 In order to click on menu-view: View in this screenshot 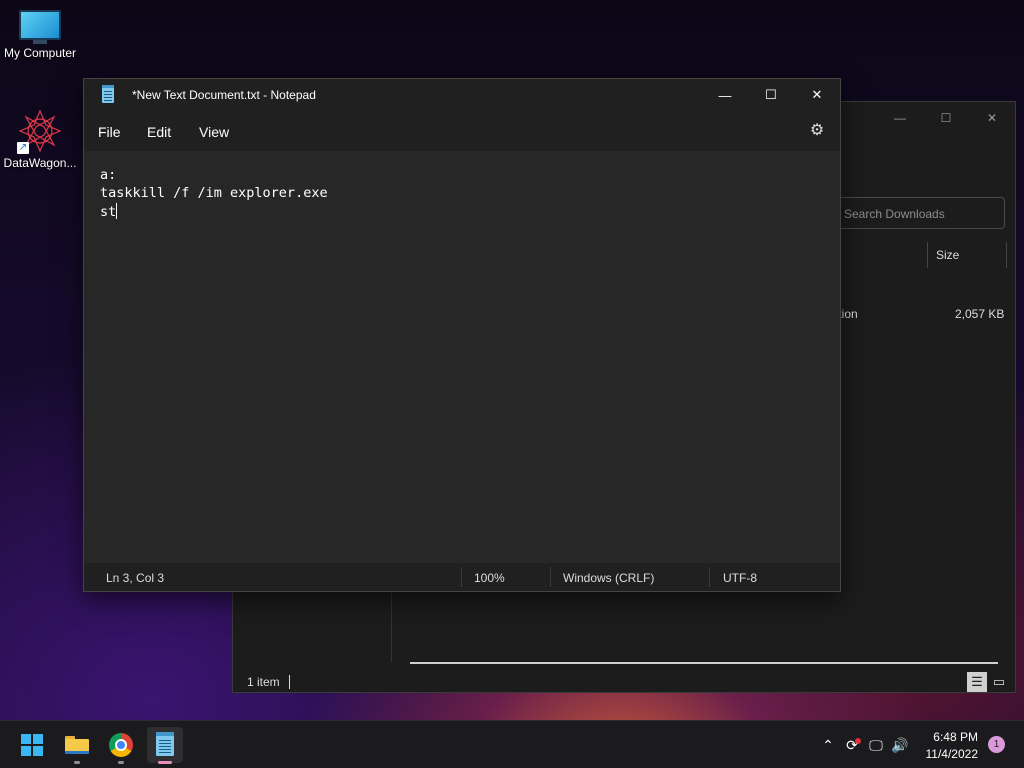, I will do `click(214, 132)`.